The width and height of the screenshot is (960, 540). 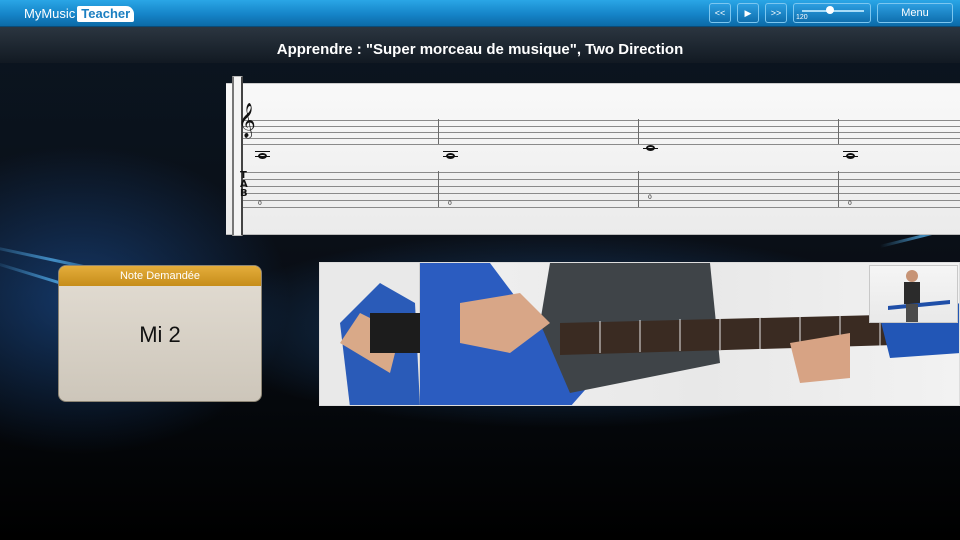 I want to click on system-bracket, so click(x=237, y=156).